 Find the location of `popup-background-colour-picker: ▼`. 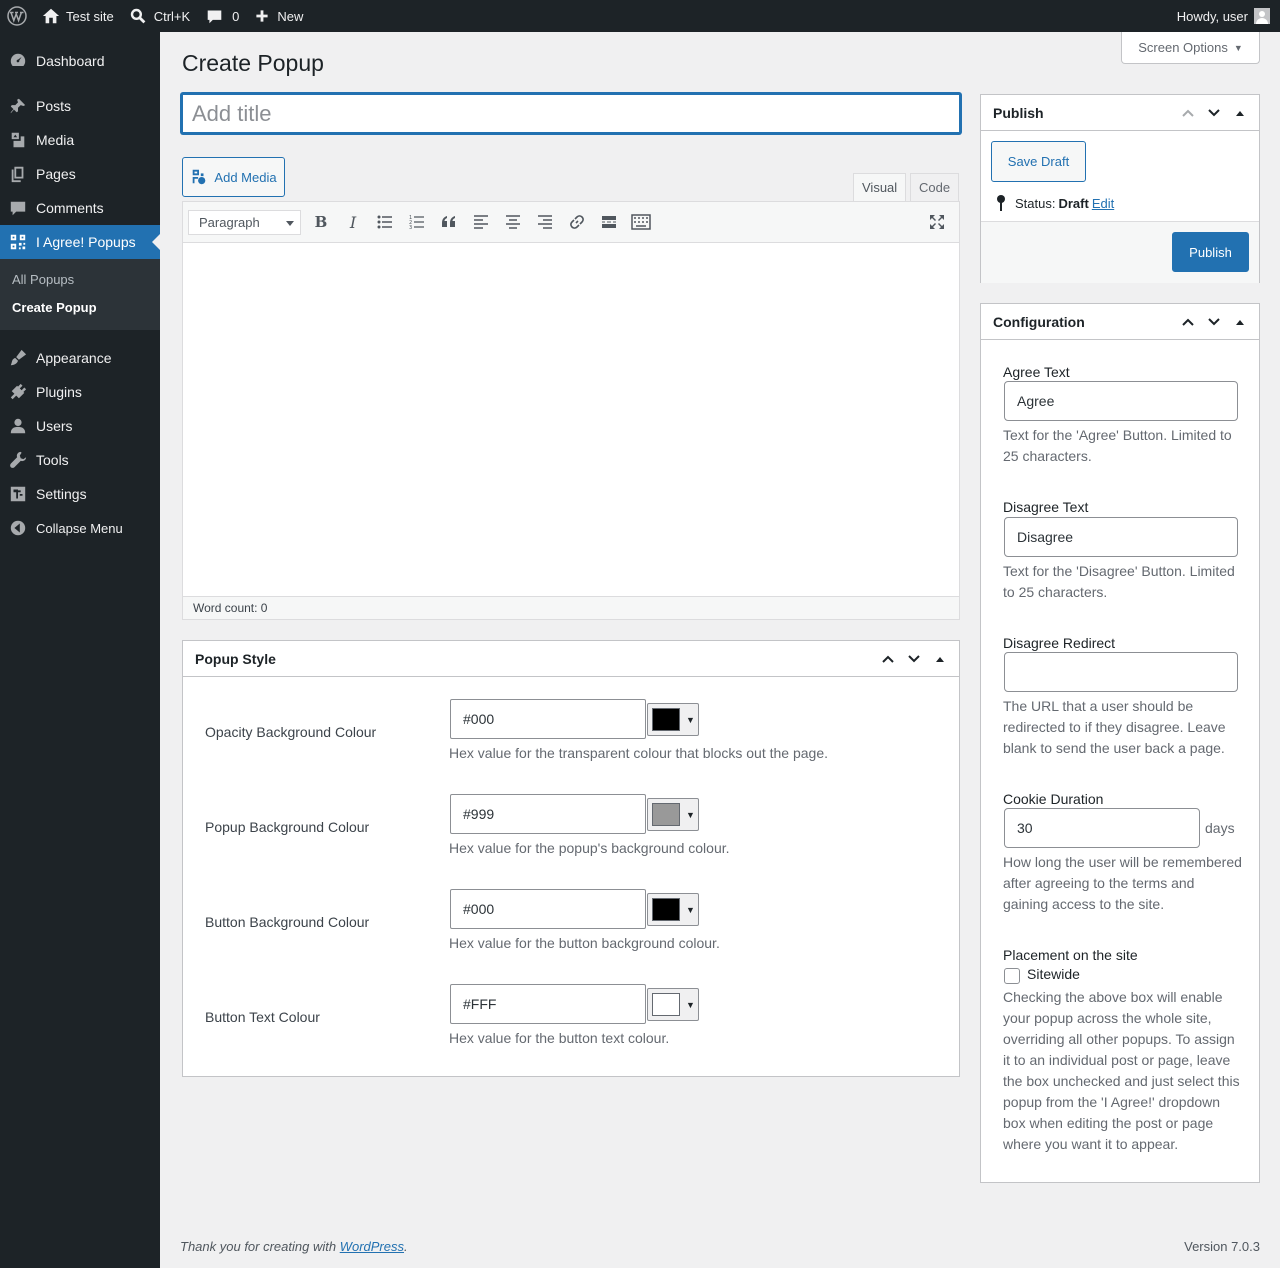

popup-background-colour-picker: ▼ is located at coordinates (673, 814).